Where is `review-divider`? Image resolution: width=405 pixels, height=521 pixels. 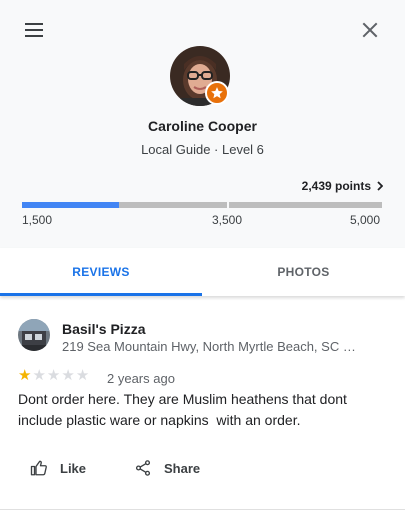
review-divider is located at coordinates (202, 509).